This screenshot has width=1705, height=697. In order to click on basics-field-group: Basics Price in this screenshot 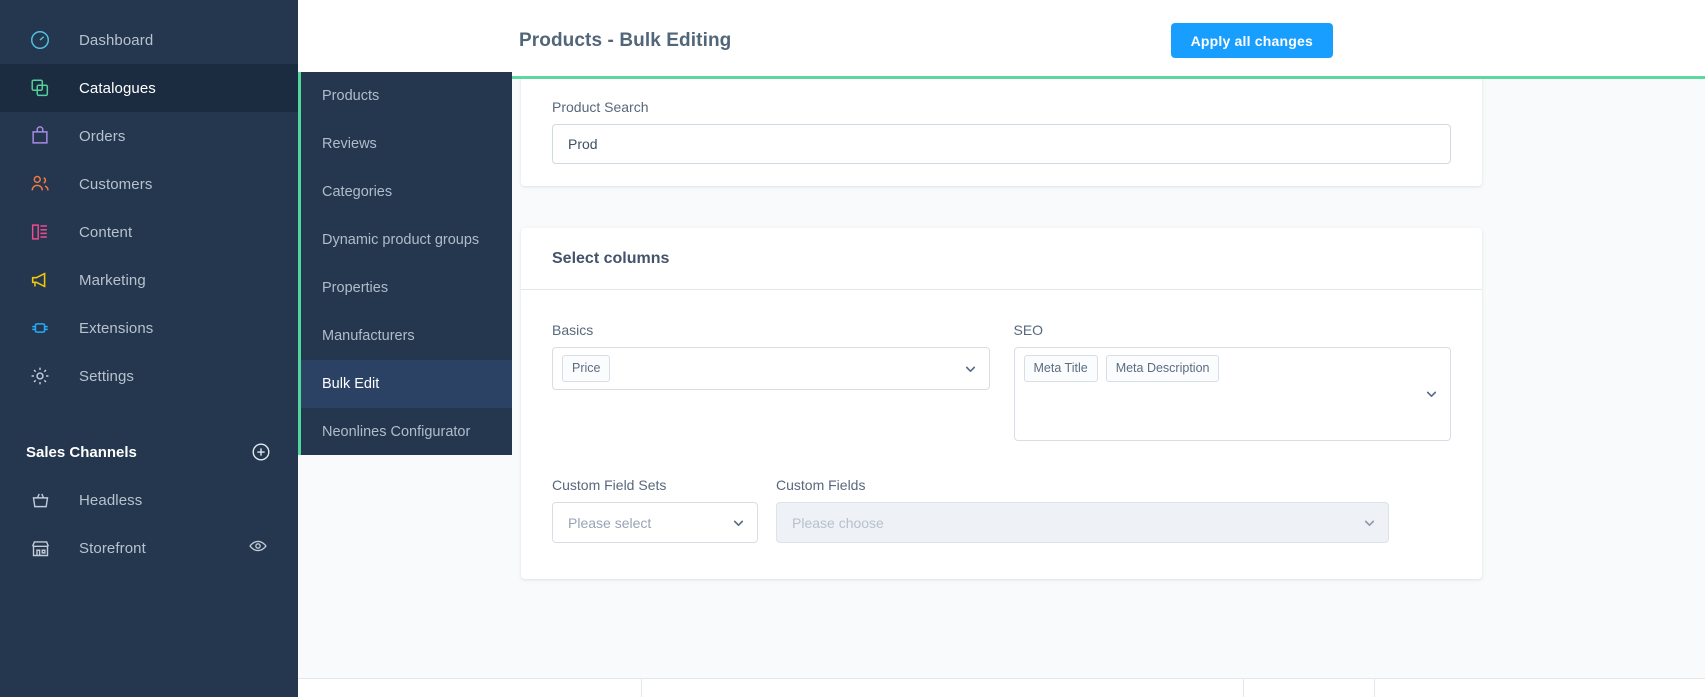, I will do `click(771, 381)`.